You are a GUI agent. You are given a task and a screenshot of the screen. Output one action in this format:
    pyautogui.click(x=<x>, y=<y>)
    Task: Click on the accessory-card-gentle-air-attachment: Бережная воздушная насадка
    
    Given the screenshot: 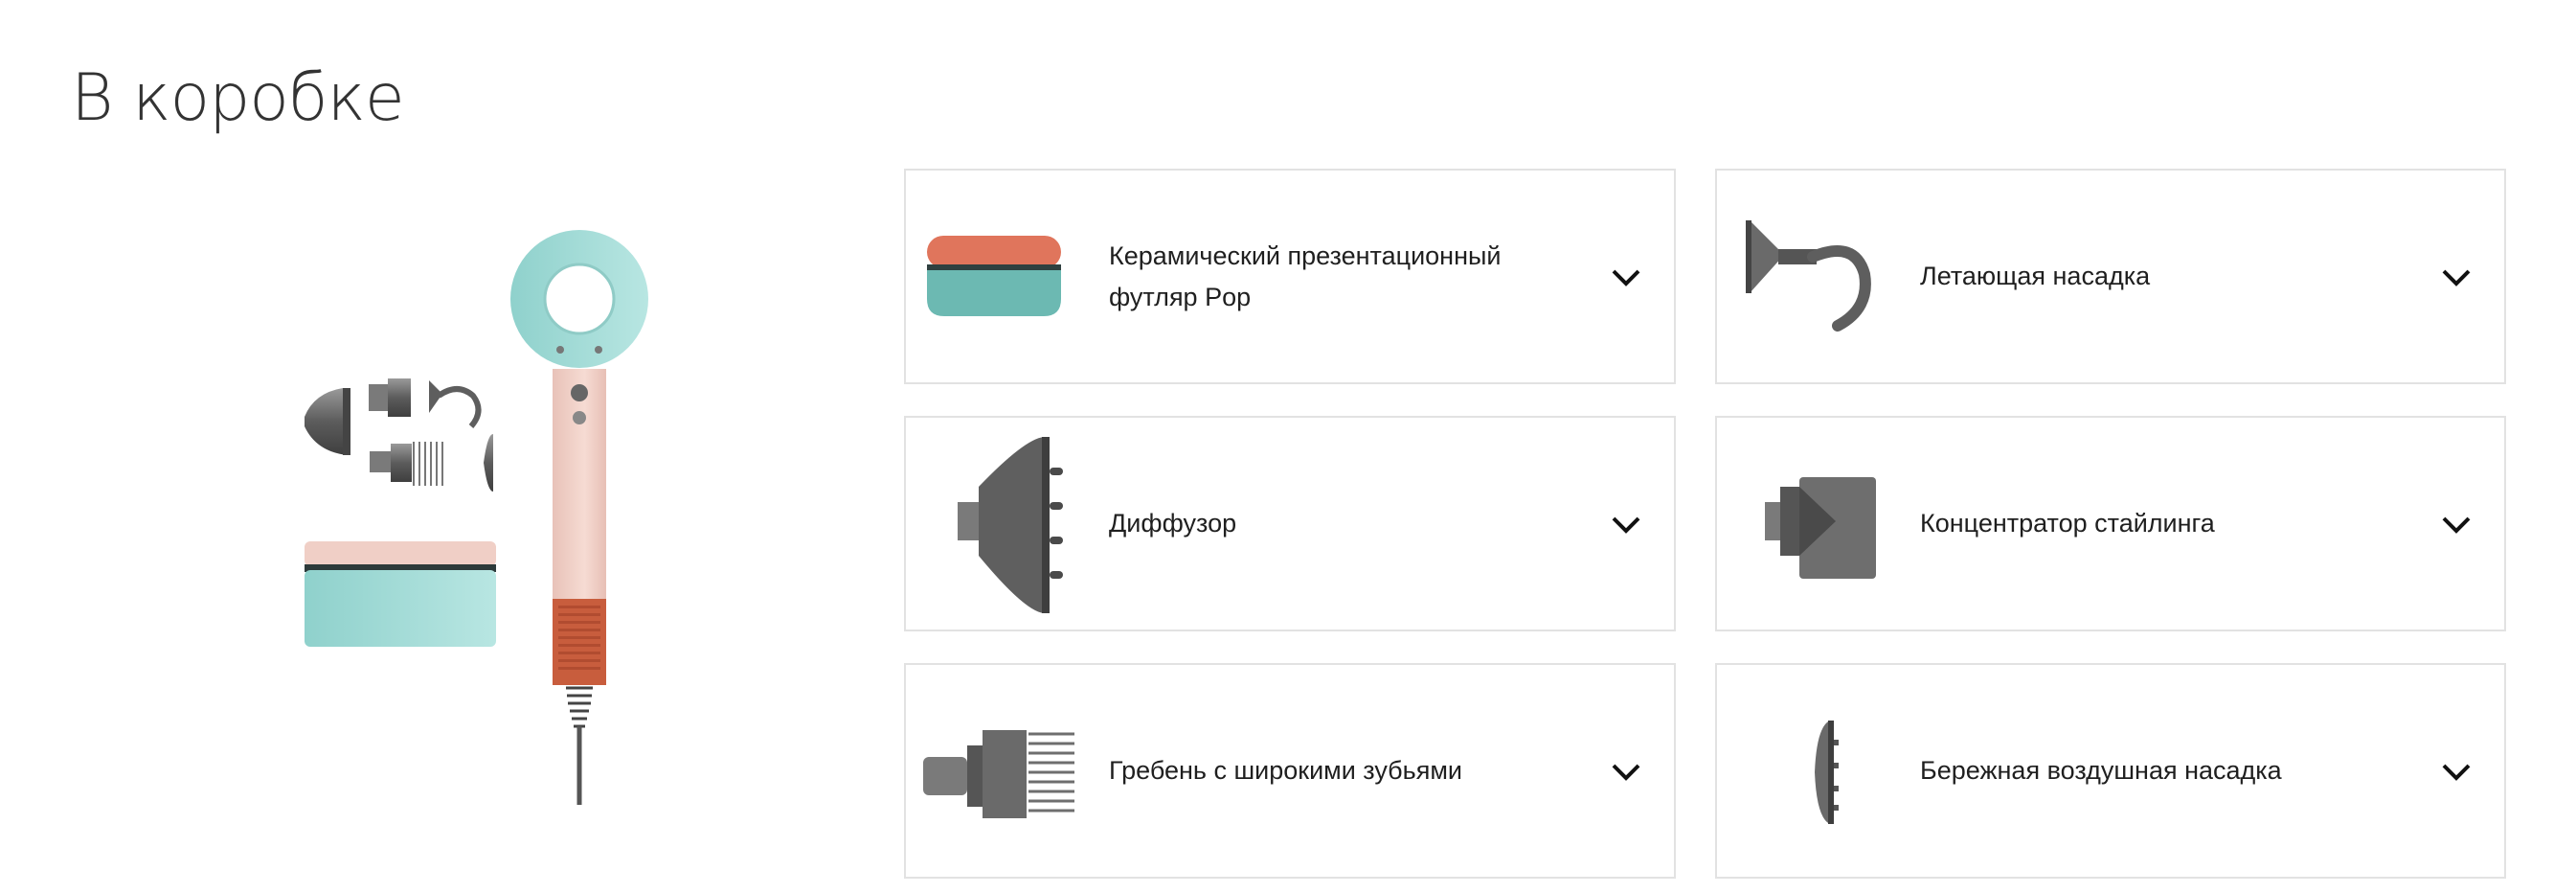 What is the action you would take?
    pyautogui.click(x=2110, y=771)
    